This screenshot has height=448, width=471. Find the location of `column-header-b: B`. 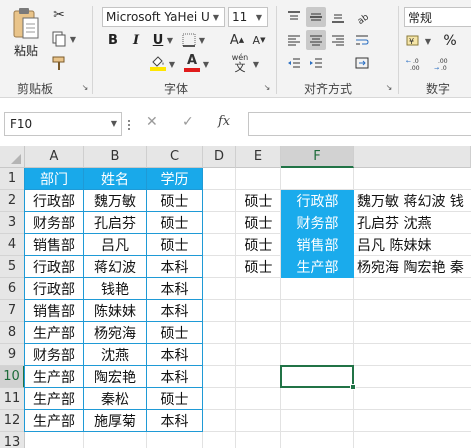

column-header-b: B is located at coordinates (115, 157).